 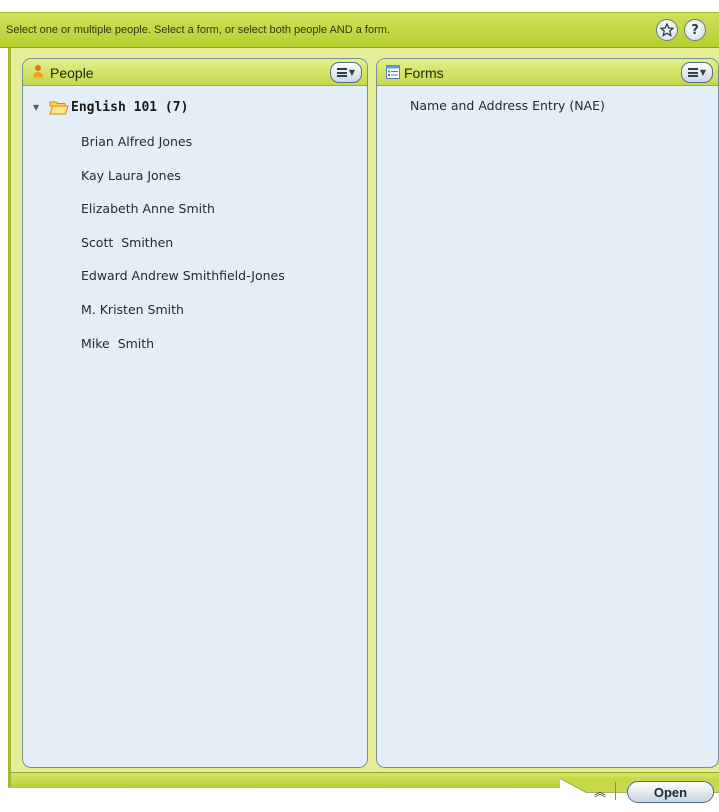 I want to click on people-panel-title: People, so click(x=72, y=73).